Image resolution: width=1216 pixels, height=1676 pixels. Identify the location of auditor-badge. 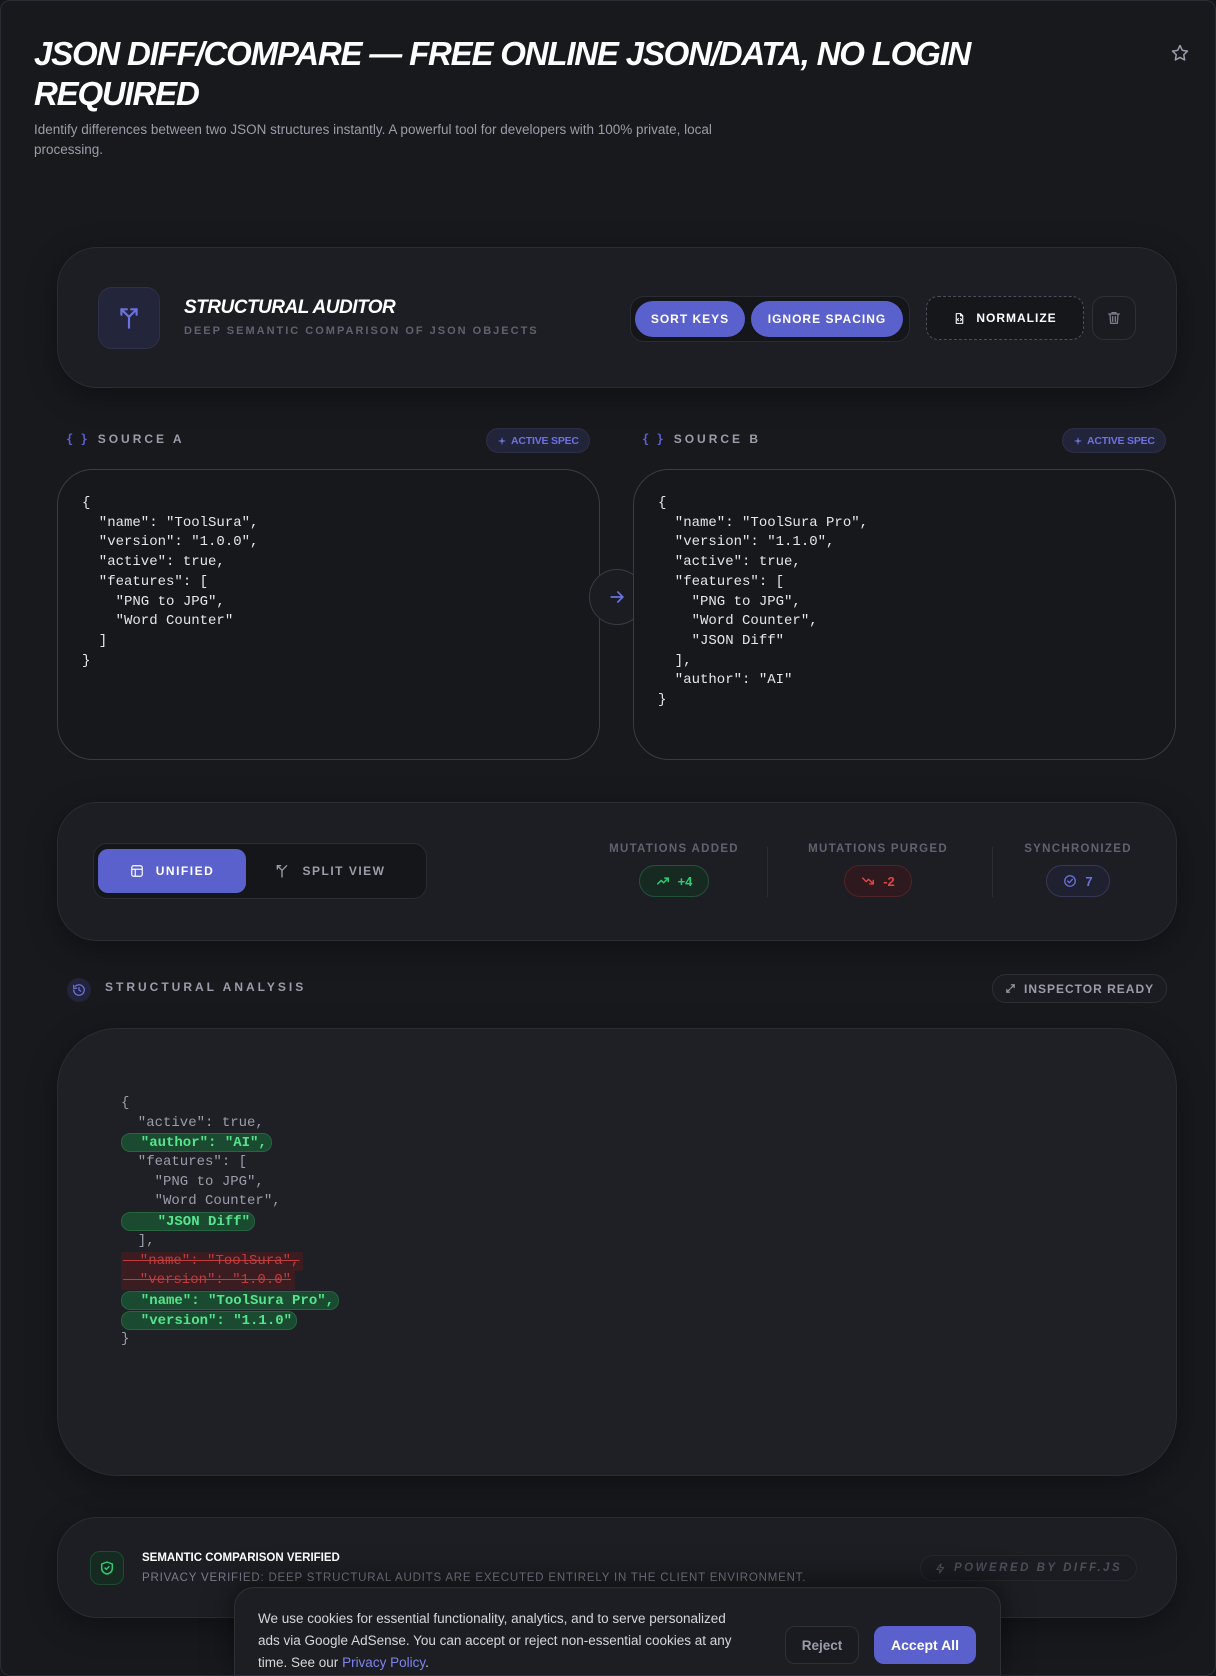
(129, 318).